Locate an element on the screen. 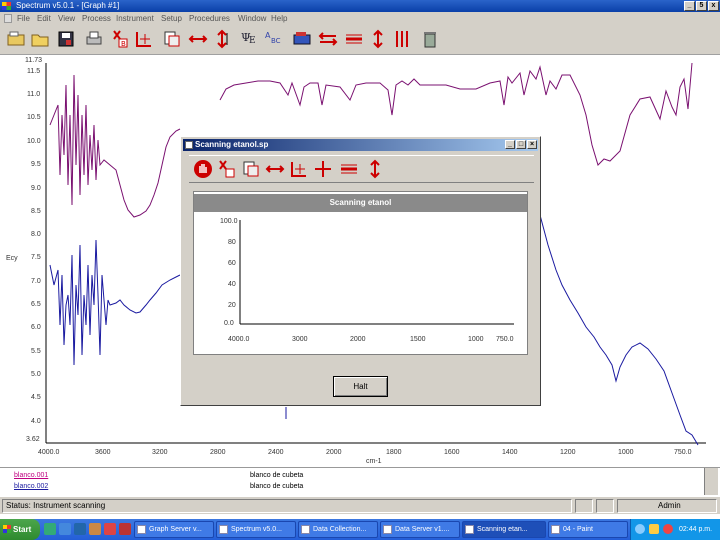 This screenshot has width=720, height=540. scan-y-tick: 100.0 is located at coordinates (229, 221).